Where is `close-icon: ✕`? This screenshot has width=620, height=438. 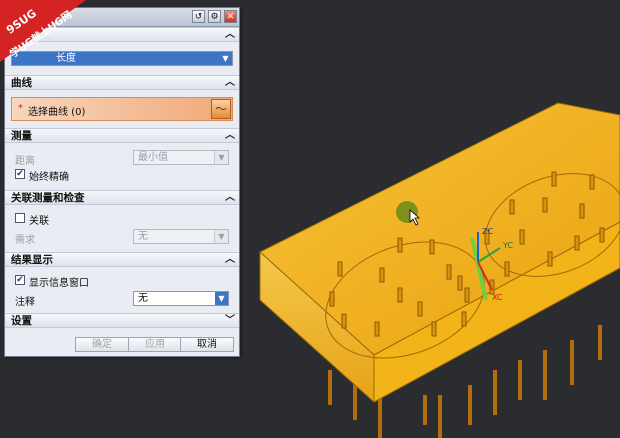
close-icon: ✕ is located at coordinates (230, 16).